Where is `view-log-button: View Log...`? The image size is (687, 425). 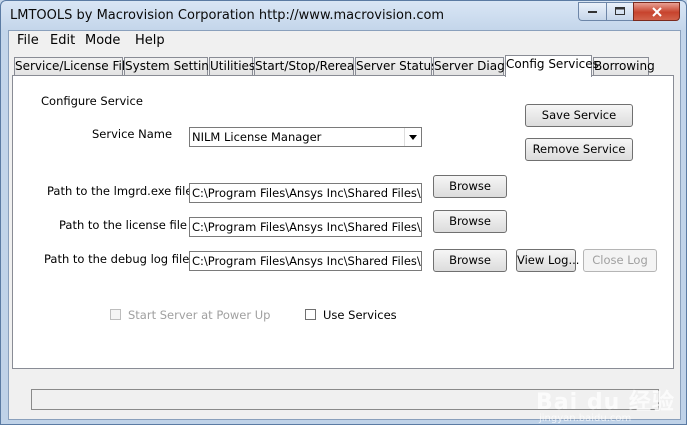 view-log-button: View Log... is located at coordinates (547, 260).